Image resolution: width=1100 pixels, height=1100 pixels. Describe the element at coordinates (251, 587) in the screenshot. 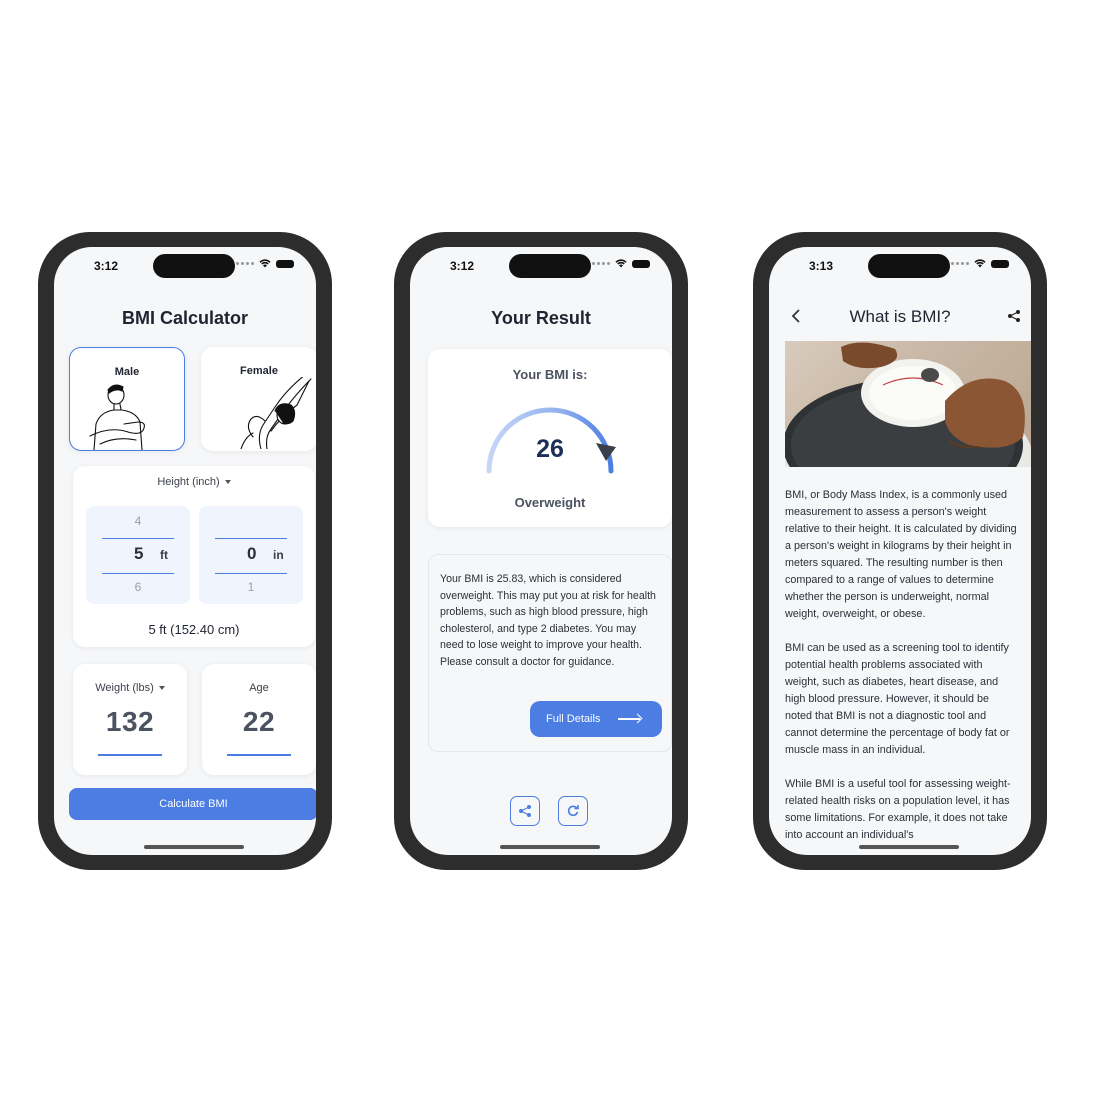

I see `inches-next-value: 1` at that location.